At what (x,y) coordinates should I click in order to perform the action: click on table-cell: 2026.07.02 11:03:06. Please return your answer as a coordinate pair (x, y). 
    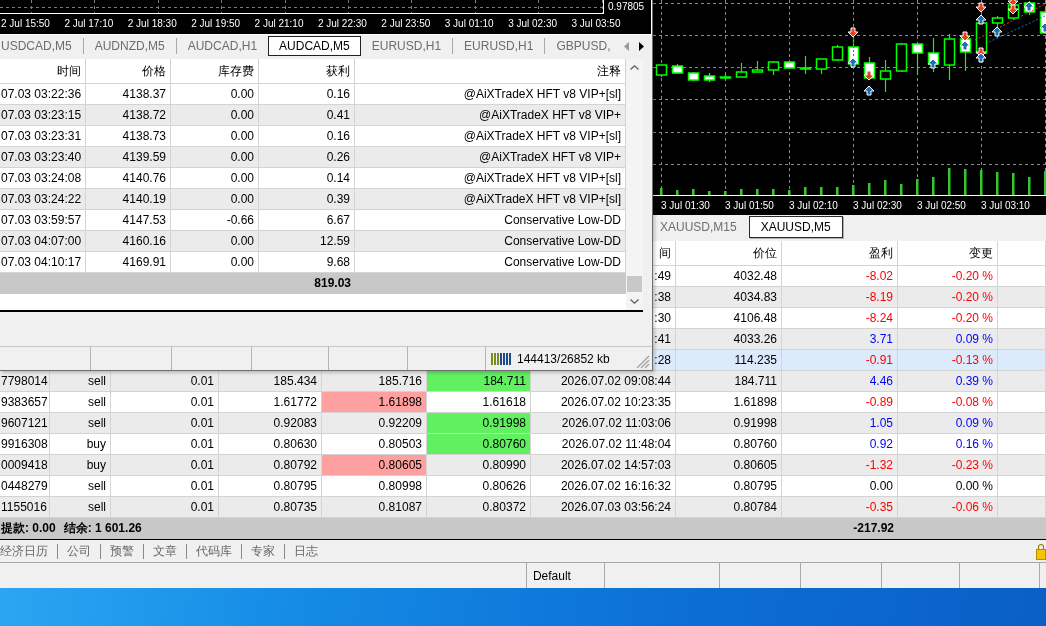
    Looking at the image, I should click on (616, 423).